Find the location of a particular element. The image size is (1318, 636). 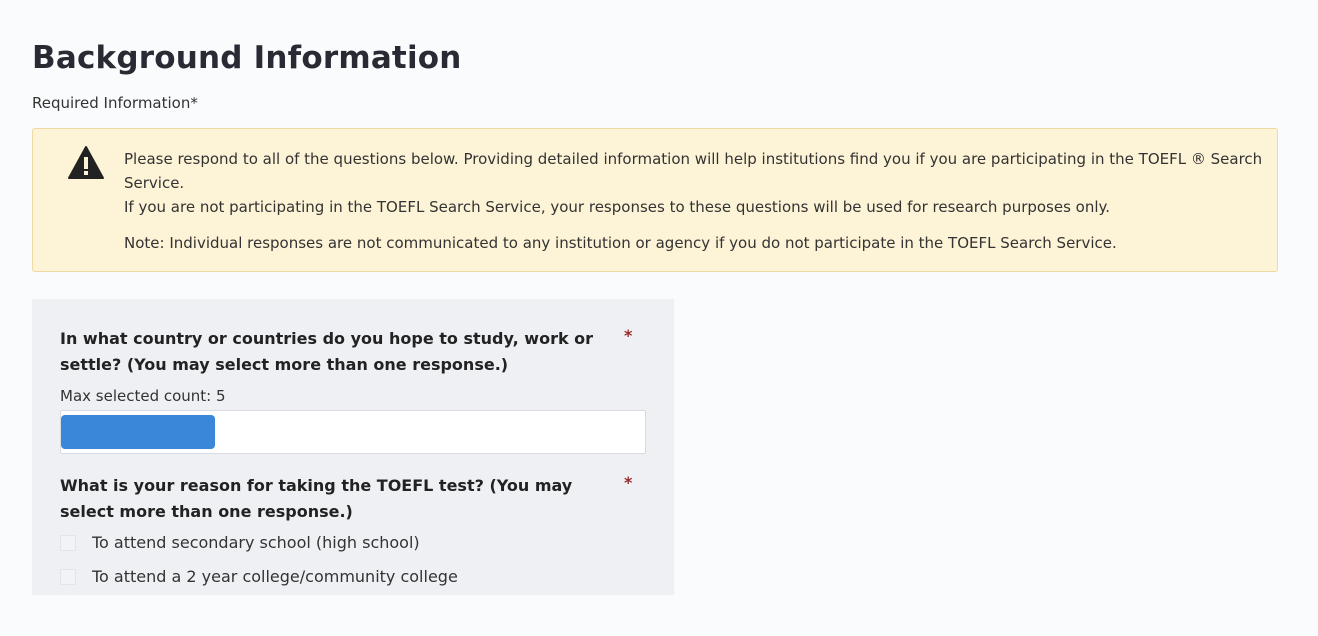

max-selected-count: Max selected count: 5 is located at coordinates (143, 396).